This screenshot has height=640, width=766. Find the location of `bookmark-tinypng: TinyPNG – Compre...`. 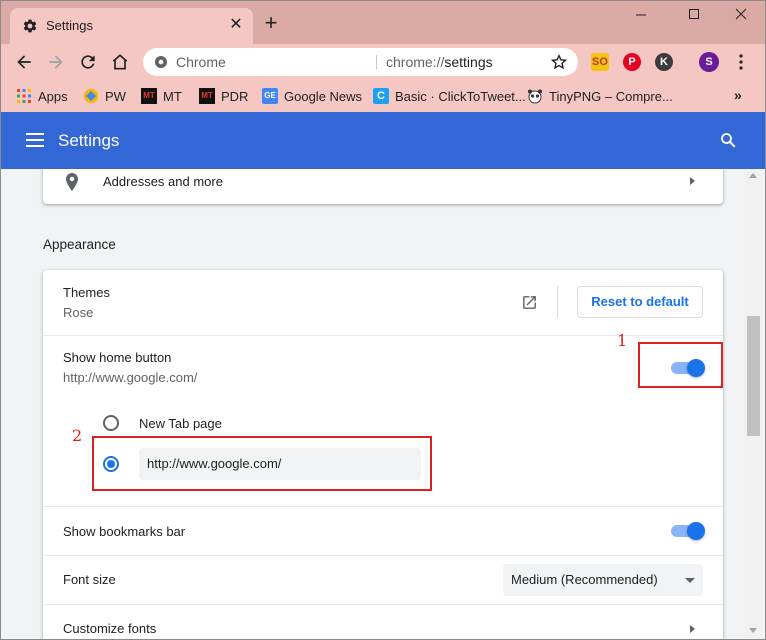

bookmark-tinypng: TinyPNG – Compre... is located at coordinates (600, 96).